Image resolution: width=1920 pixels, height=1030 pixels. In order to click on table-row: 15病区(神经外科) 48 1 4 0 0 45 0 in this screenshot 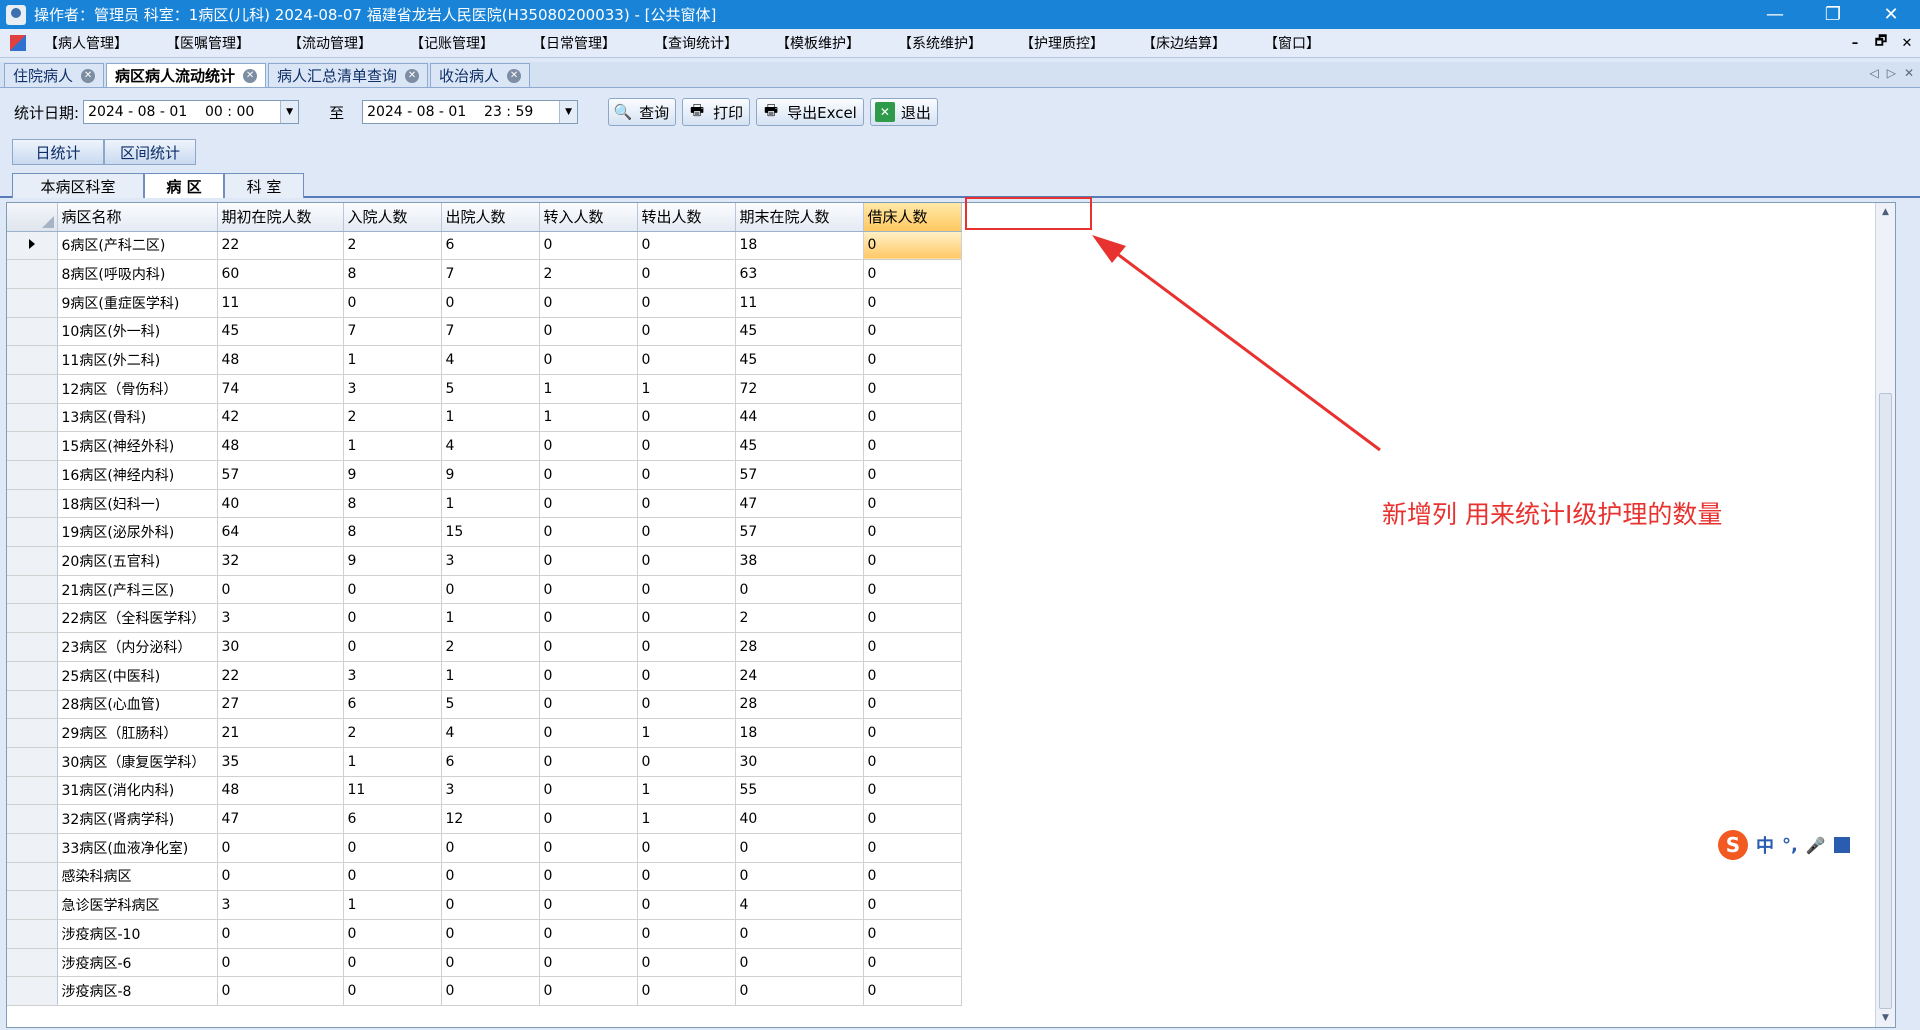, I will do `click(484, 446)`.